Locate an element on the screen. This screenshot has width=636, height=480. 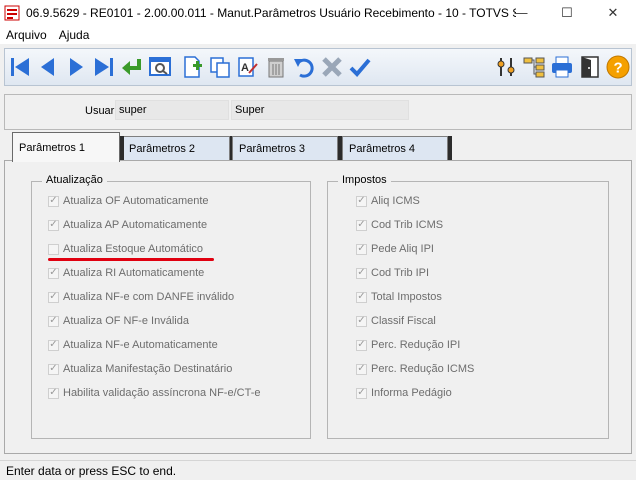
checkbox-label: Perc. Redução ICMS is located at coordinates (423, 369).